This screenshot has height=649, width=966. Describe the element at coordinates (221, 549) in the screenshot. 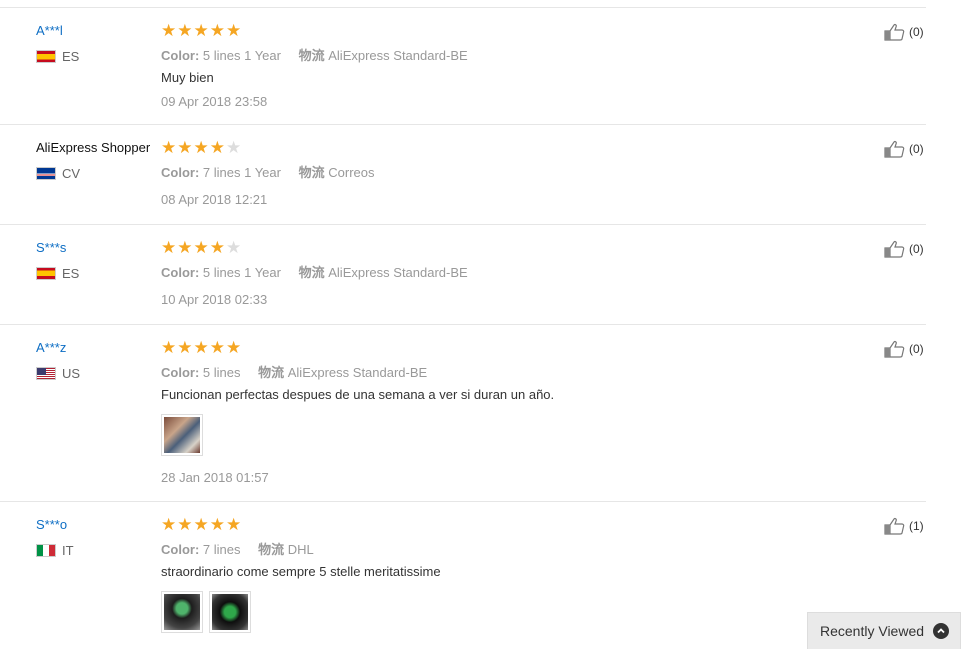

I see `color-value: 7 lines` at that location.